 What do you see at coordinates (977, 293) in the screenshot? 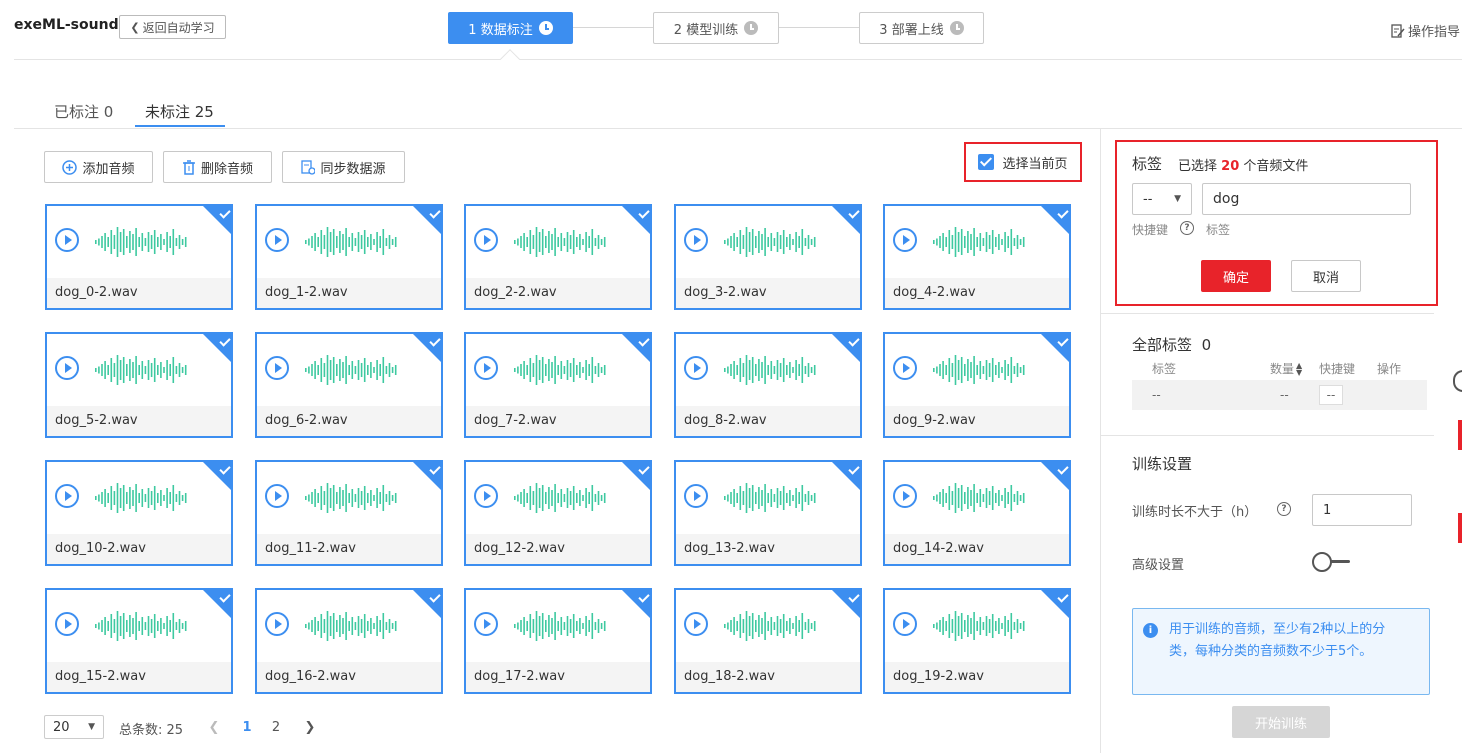
I see `audio-filename: dog_4-2.wav` at bounding box center [977, 293].